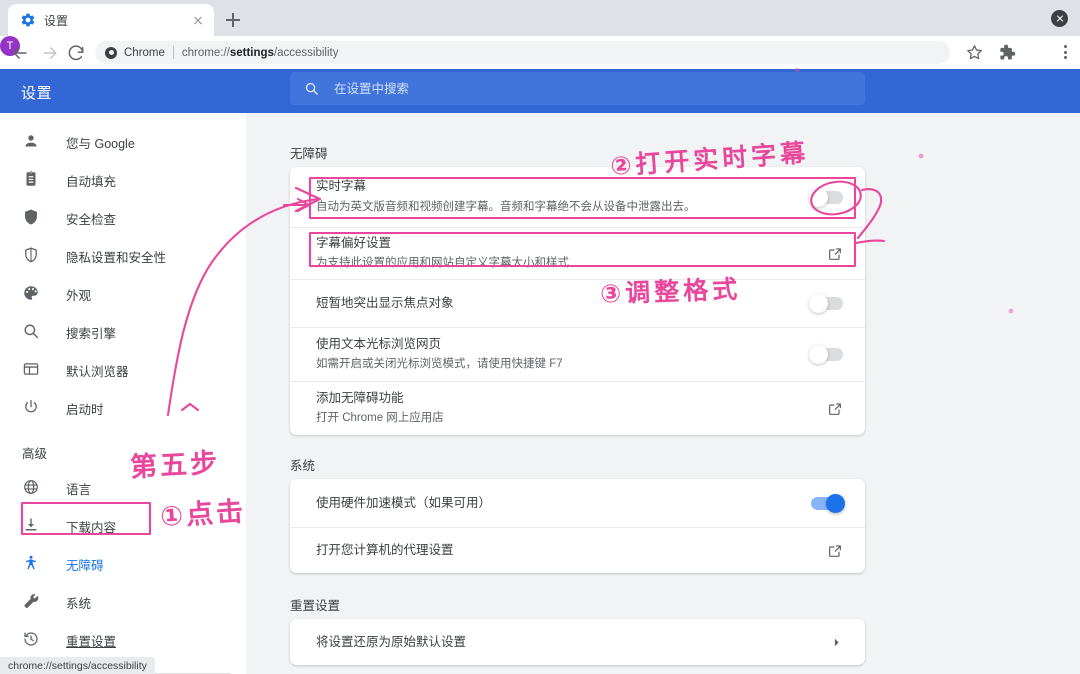  I want to click on toggle-live-caption, so click(826, 197).